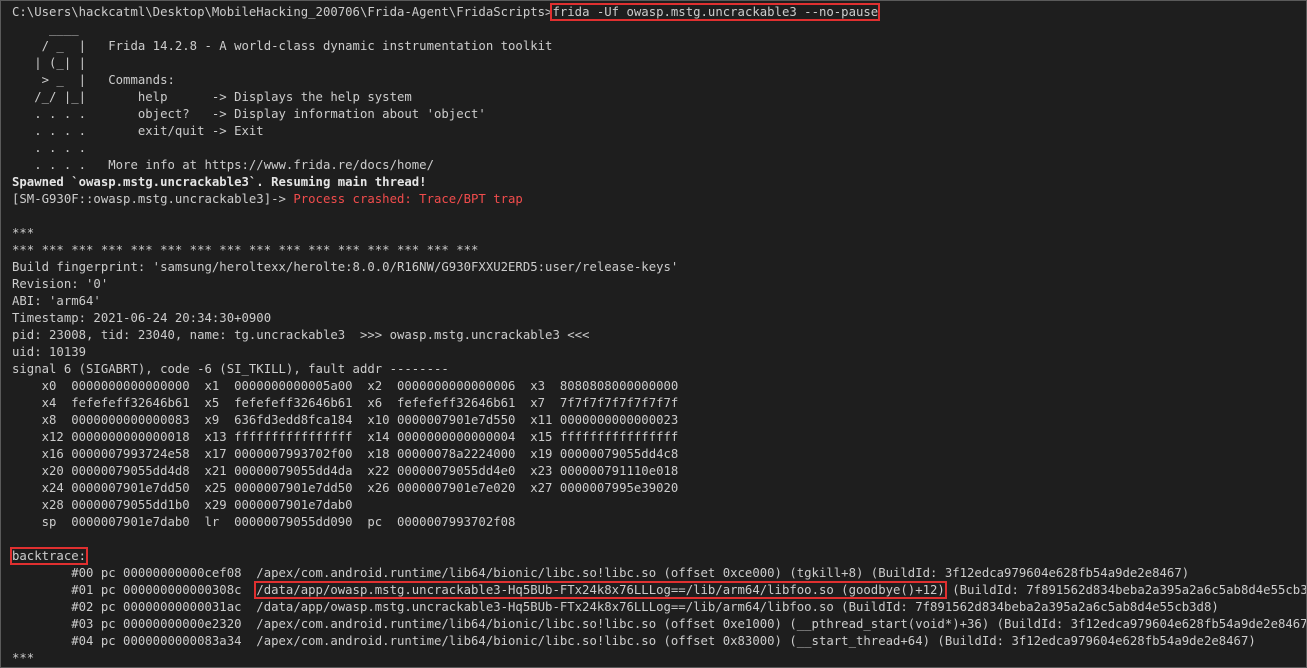 This screenshot has height=668, width=1307. Describe the element at coordinates (49, 352) in the screenshot. I see `uid-line: uid: 10139` at that location.